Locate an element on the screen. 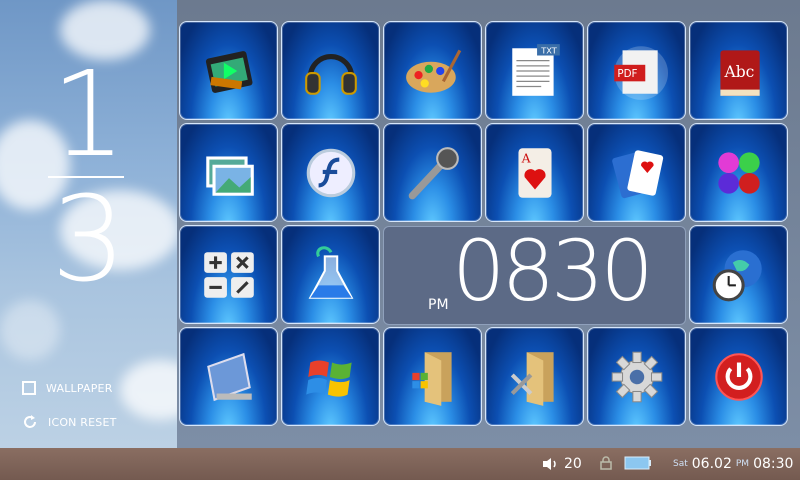 Image resolution: width=800 pixels, height=480 pixels. total-page-number: 3 is located at coordinates (88, 239).